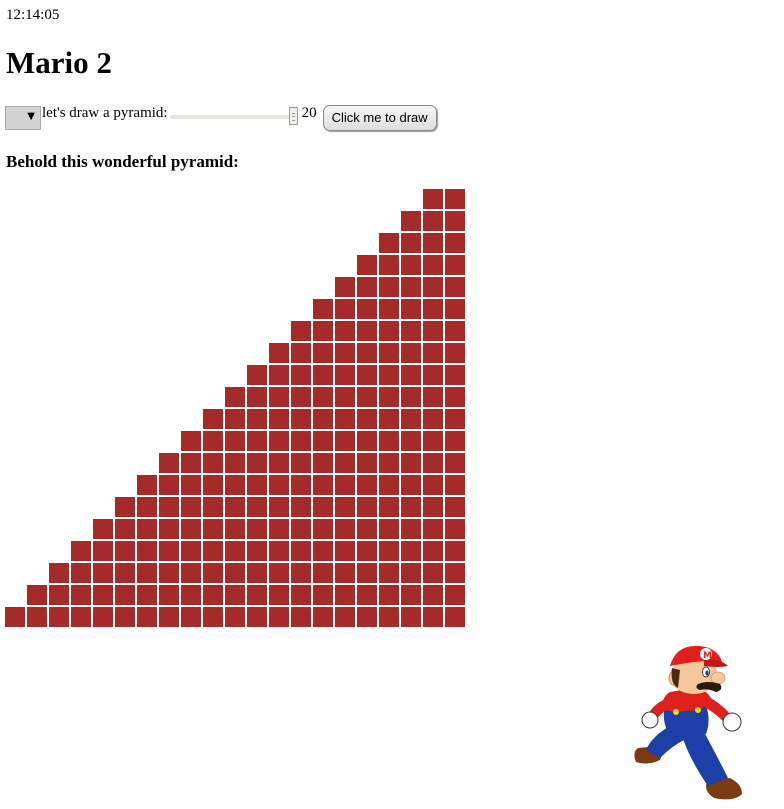 This screenshot has width=784, height=809. Describe the element at coordinates (379, 117) in the screenshot. I see `draw-button: Click me to draw` at that location.